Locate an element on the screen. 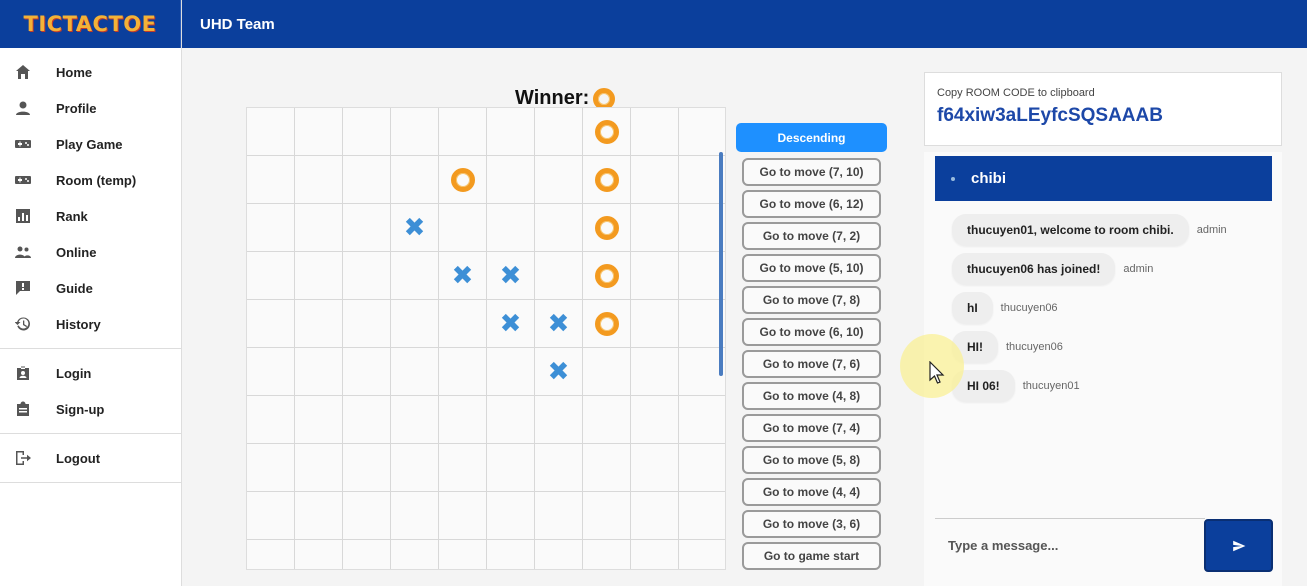 Image resolution: width=1307 pixels, height=586 pixels. move-button: Go to move (7, 2) is located at coordinates (811, 236).